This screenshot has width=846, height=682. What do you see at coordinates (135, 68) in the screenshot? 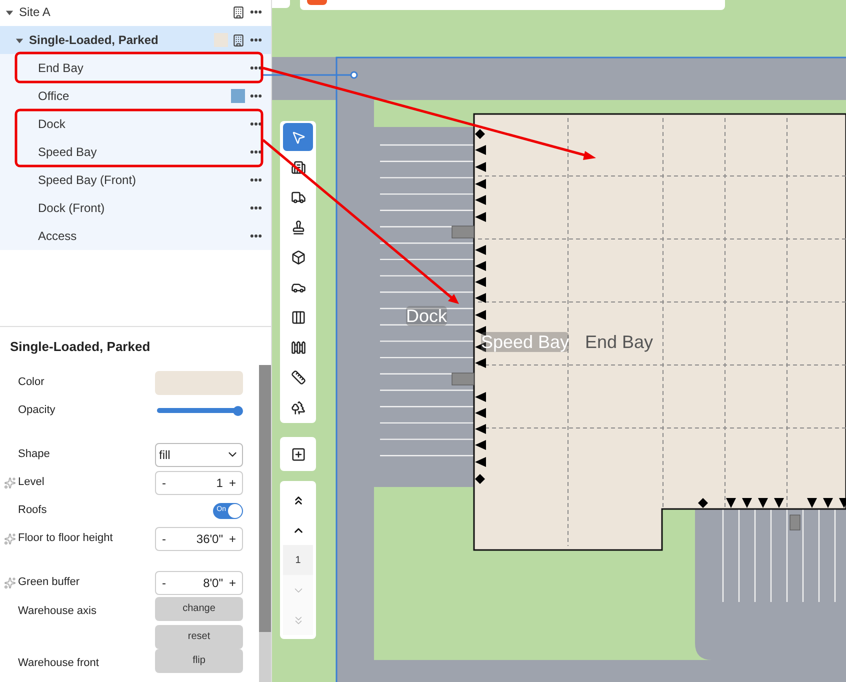
I see `tree-row: End Bay` at bounding box center [135, 68].